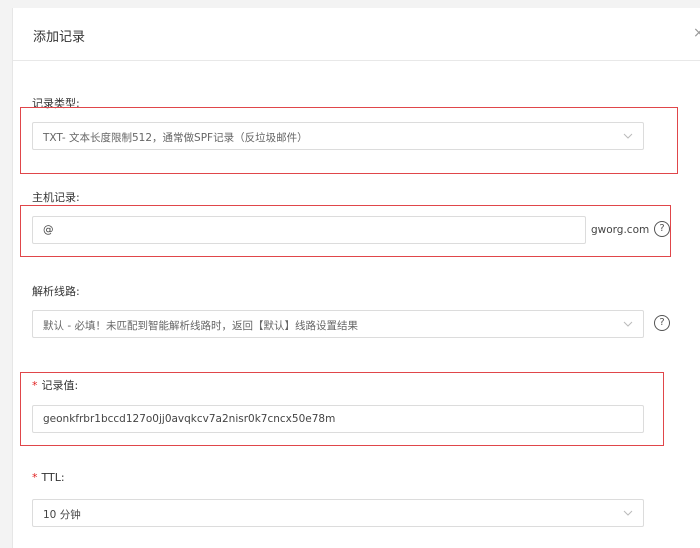 This screenshot has width=700, height=548. What do you see at coordinates (696, 33) in the screenshot?
I see `close-icon: ×` at bounding box center [696, 33].